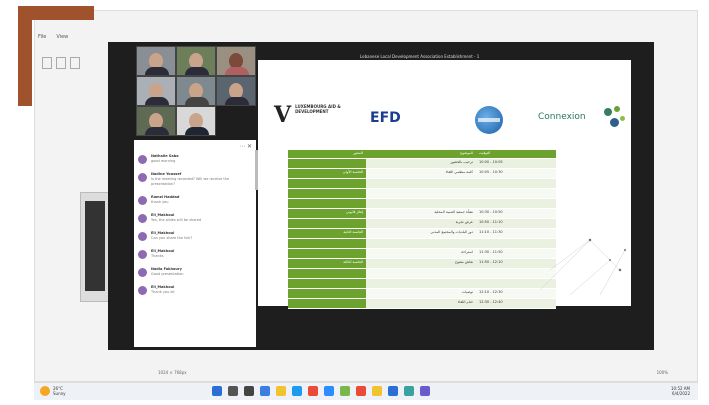 The height and width of the screenshot is (405, 709). Describe the element at coordinates (56, 56) in the screenshot. I see `decorative-corner` at that location.